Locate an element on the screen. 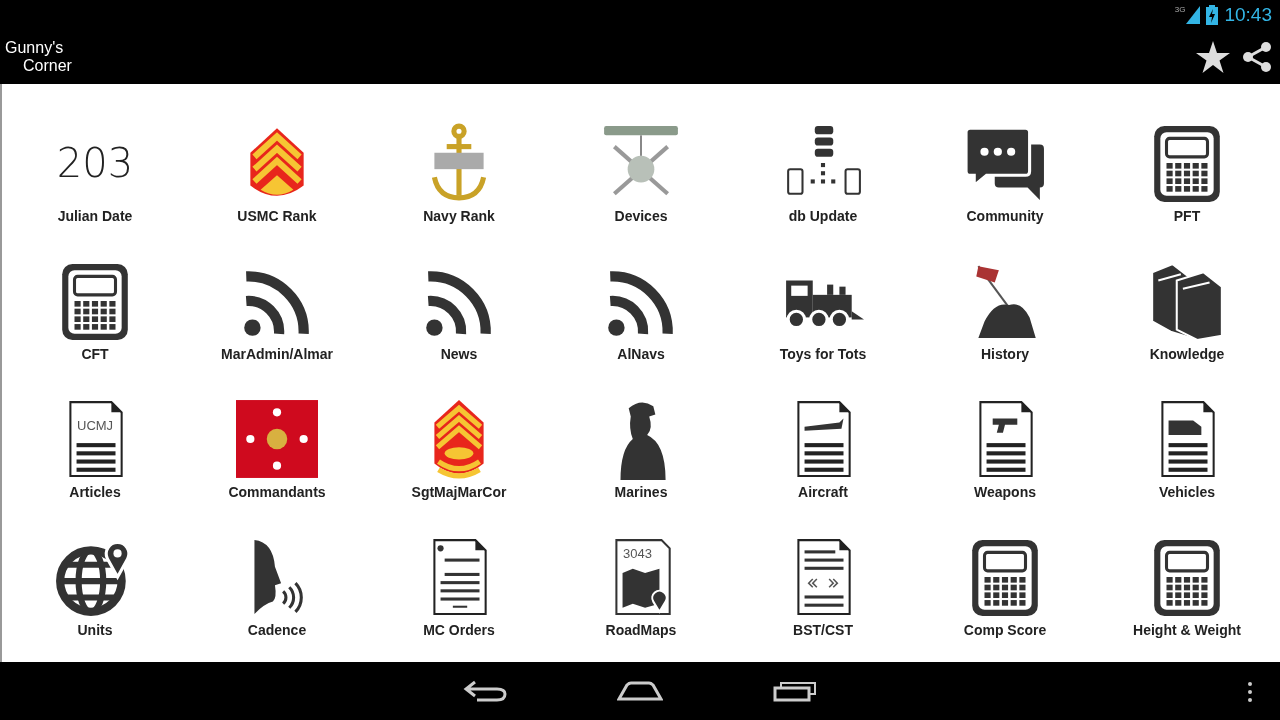  recent-apps-icon is located at coordinates (795, 691).